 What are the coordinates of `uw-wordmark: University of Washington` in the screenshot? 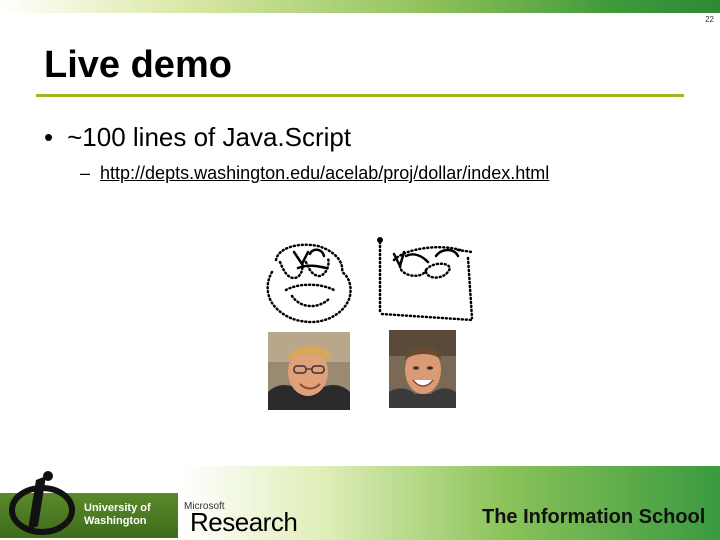 It's located at (117, 515).